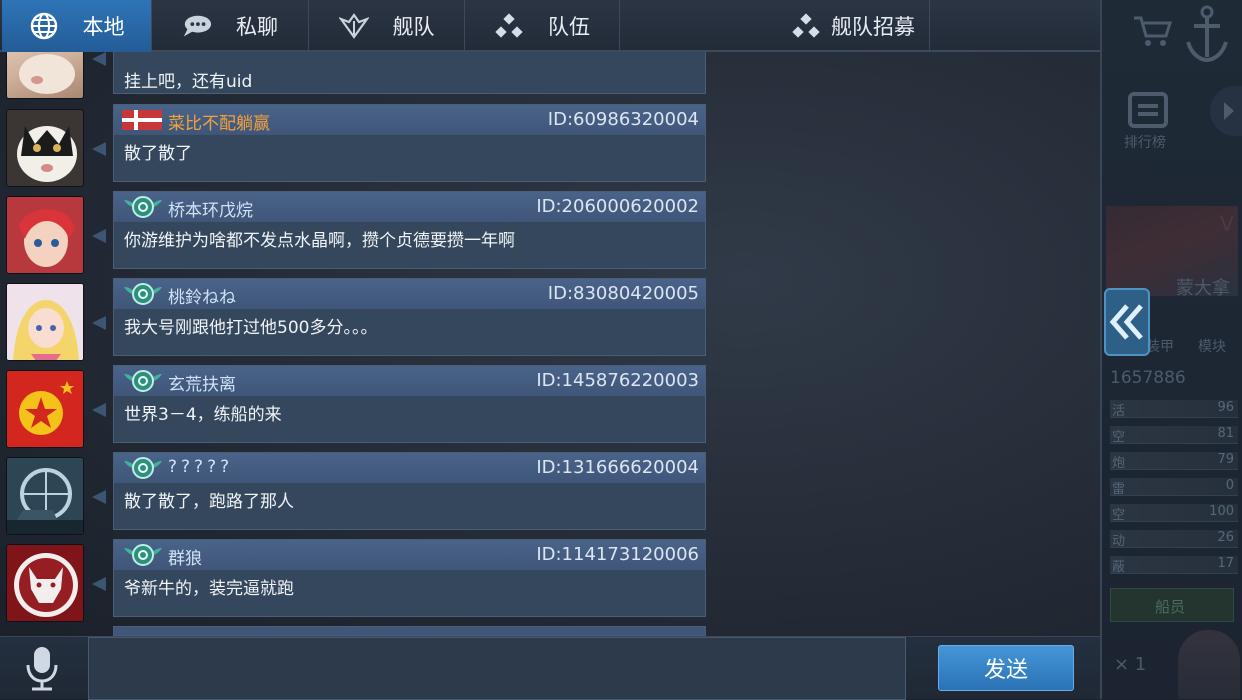 The image size is (1242, 700). What do you see at coordinates (45, 496) in the screenshot?
I see `ship-target-avatar` at bounding box center [45, 496].